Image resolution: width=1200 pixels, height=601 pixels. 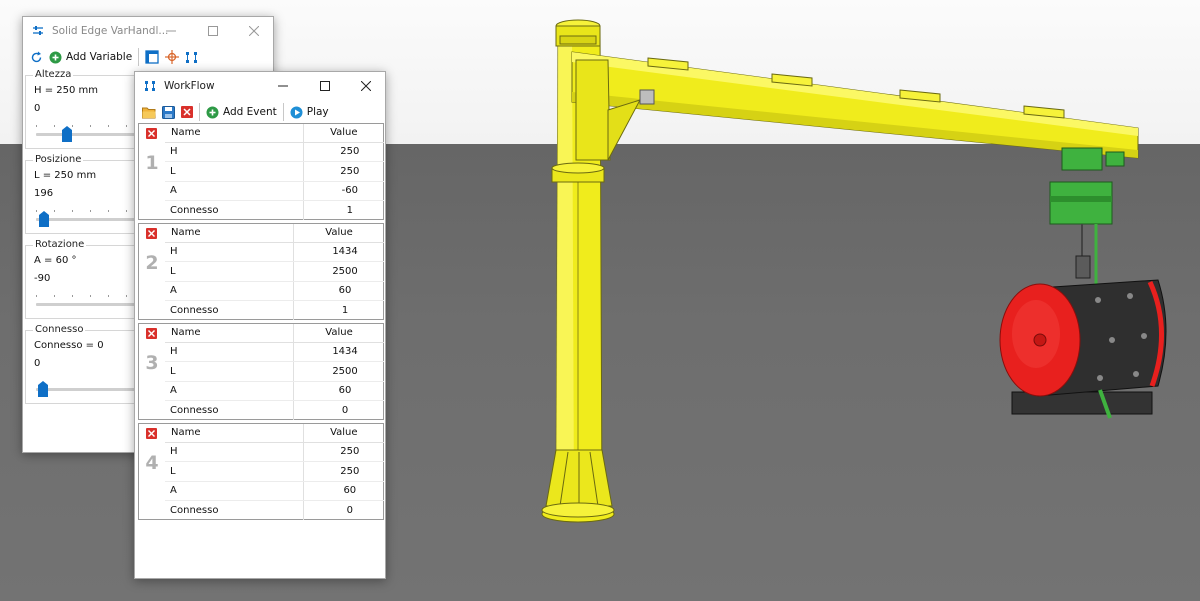 I want to click on open-button, so click(x=149, y=112).